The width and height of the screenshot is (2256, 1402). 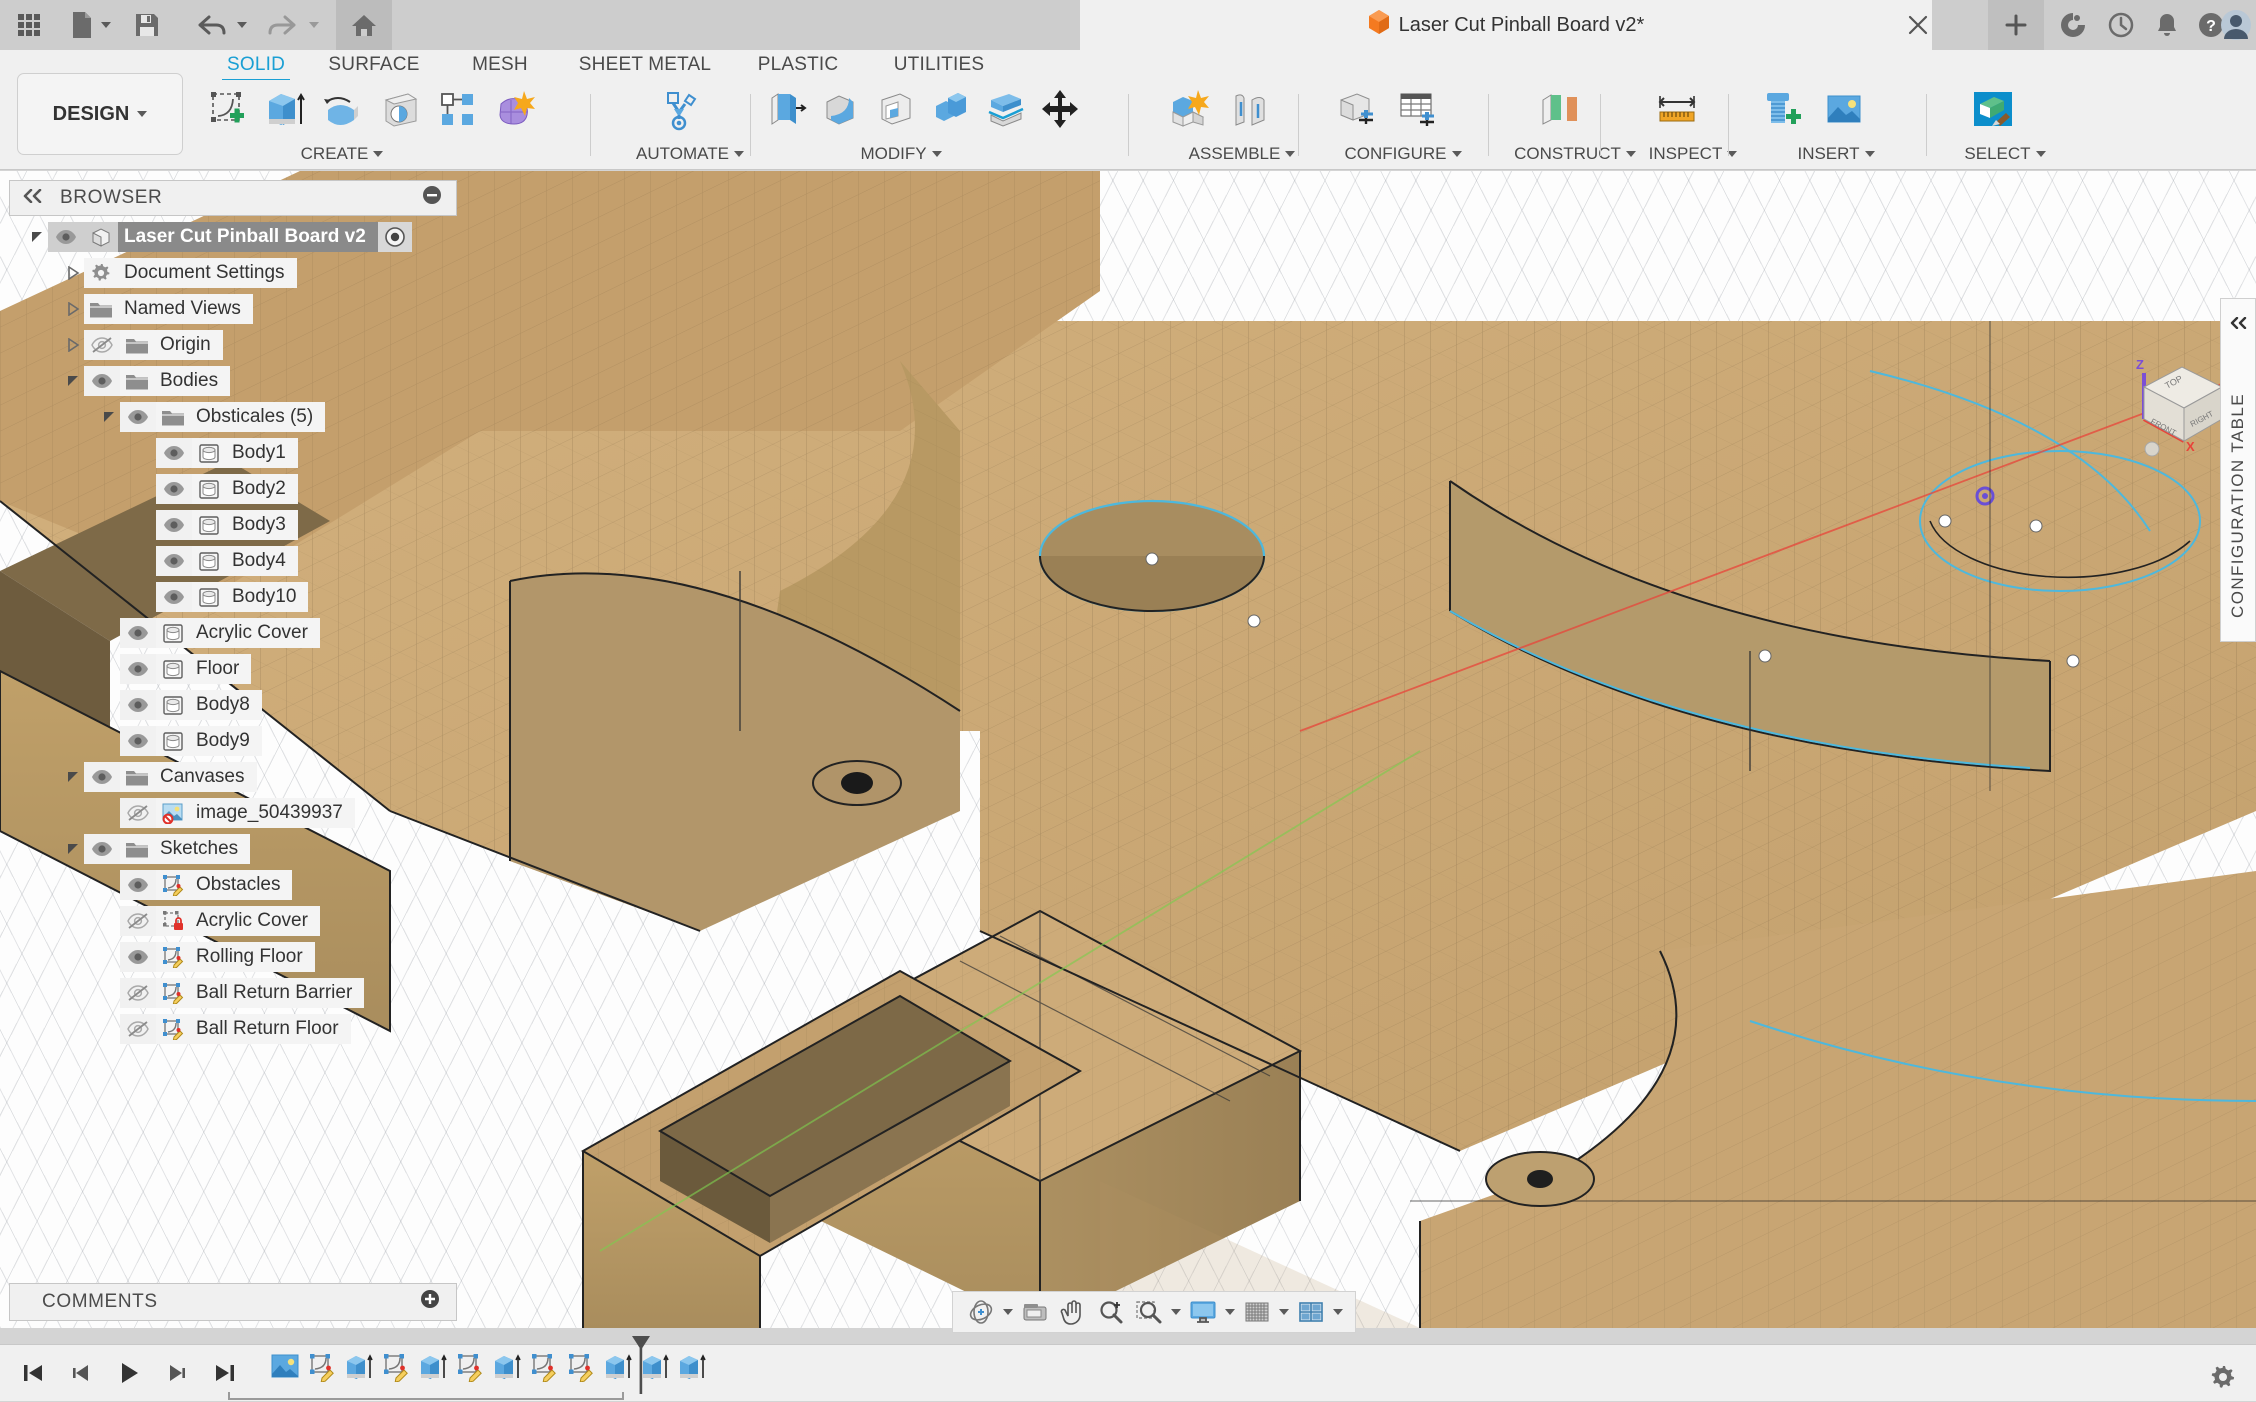 What do you see at coordinates (235, 741) in the screenshot?
I see `tree-item-body9: Body9` at bounding box center [235, 741].